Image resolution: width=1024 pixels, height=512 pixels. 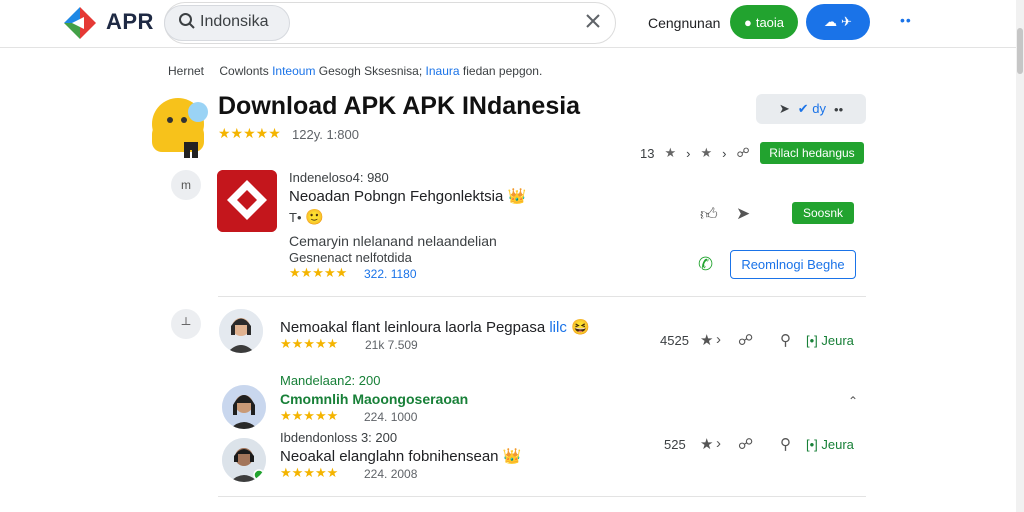 What do you see at coordinates (186, 185) in the screenshot?
I see `side-badge: m` at bounding box center [186, 185].